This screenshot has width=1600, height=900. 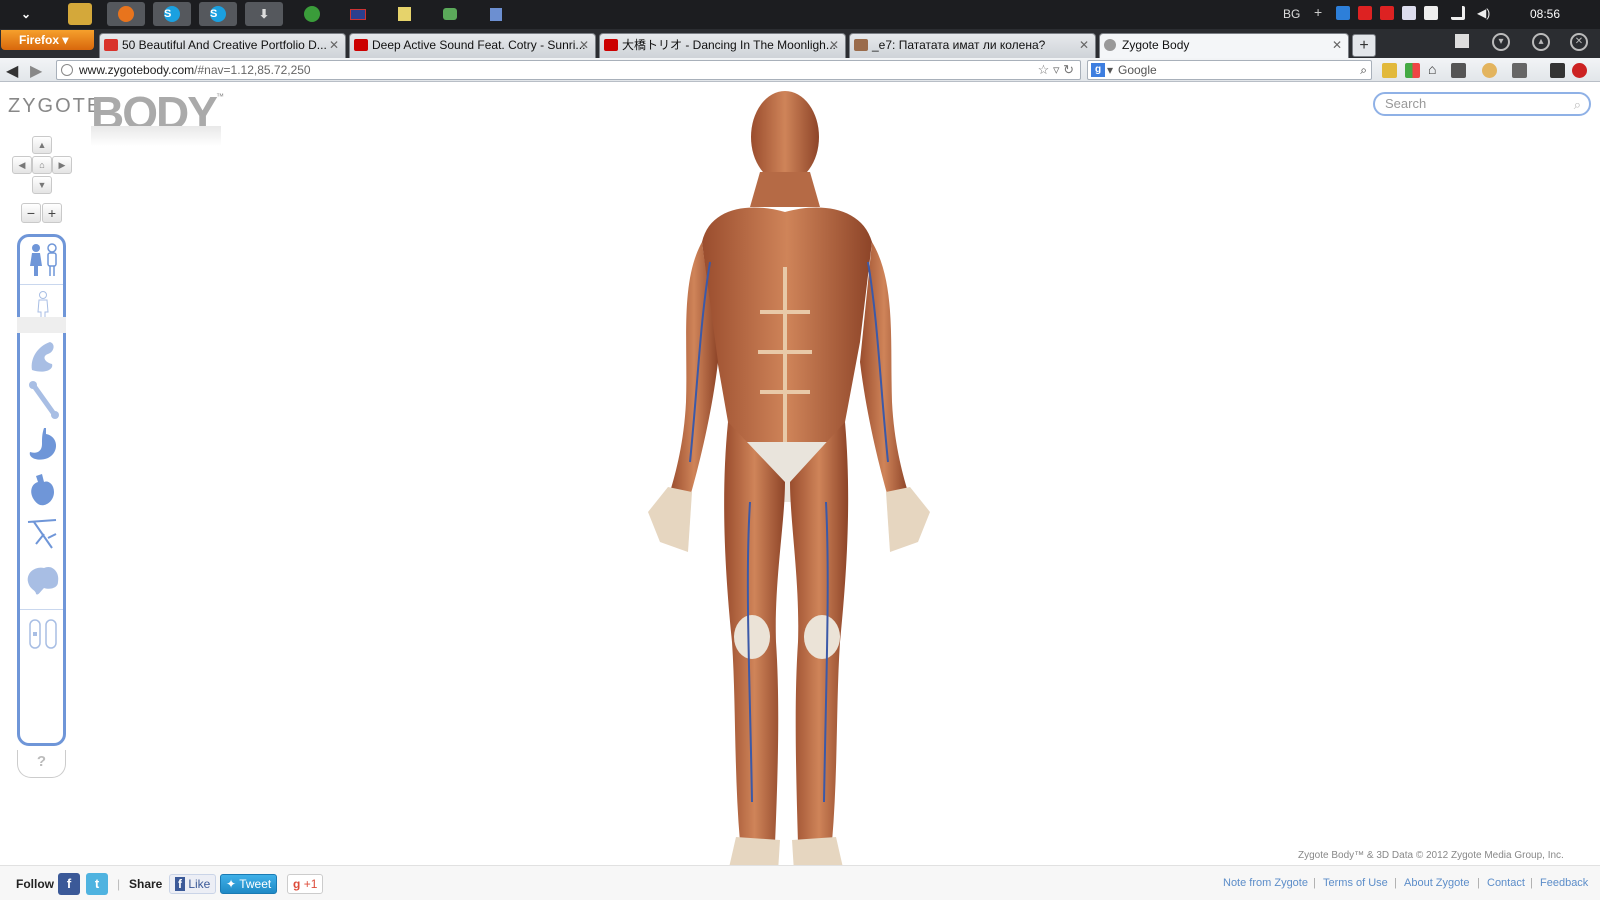 What do you see at coordinates (43, 634) in the screenshot?
I see `opacity-toggle` at bounding box center [43, 634].